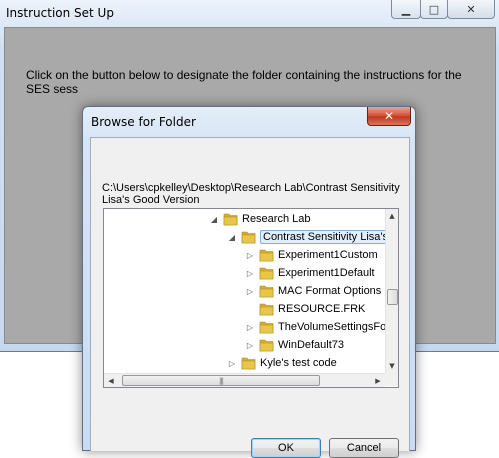 Image resolution: width=499 pixels, height=458 pixels. Describe the element at coordinates (276, 219) in the screenshot. I see `tree-item-label: Research Lab` at that location.